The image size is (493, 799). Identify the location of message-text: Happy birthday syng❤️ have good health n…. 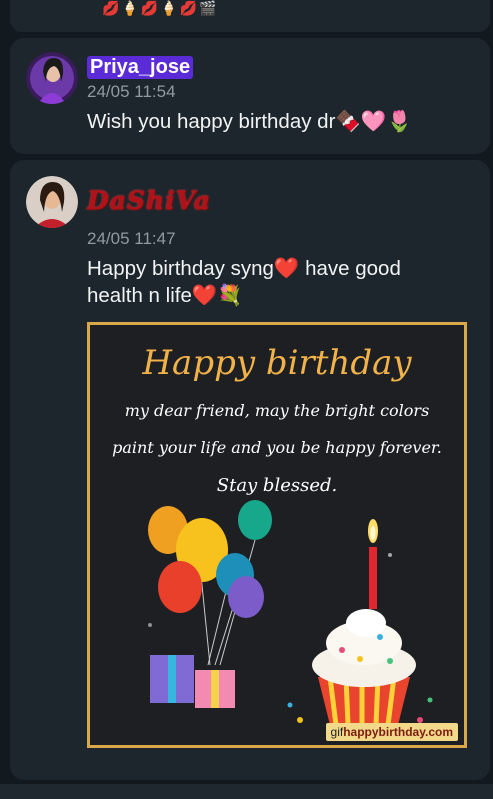
(244, 282).